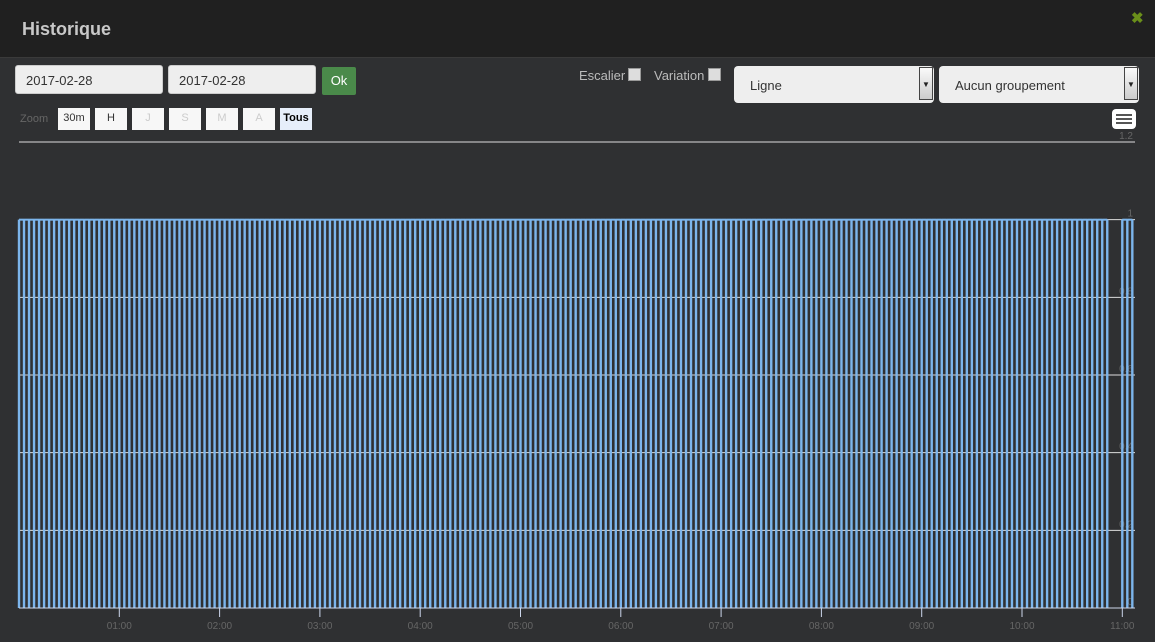  Describe the element at coordinates (1122, 626) in the screenshot. I see `x-tick-label: 11:00` at that location.